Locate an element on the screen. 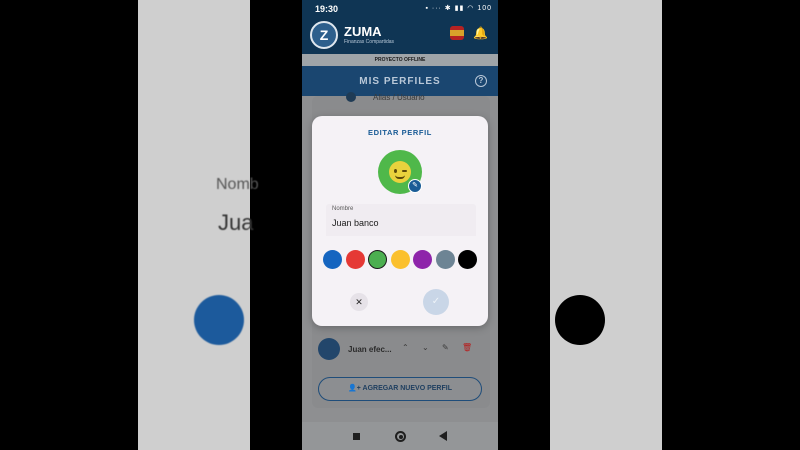  blurred-label: Nomb is located at coordinates (237, 184).